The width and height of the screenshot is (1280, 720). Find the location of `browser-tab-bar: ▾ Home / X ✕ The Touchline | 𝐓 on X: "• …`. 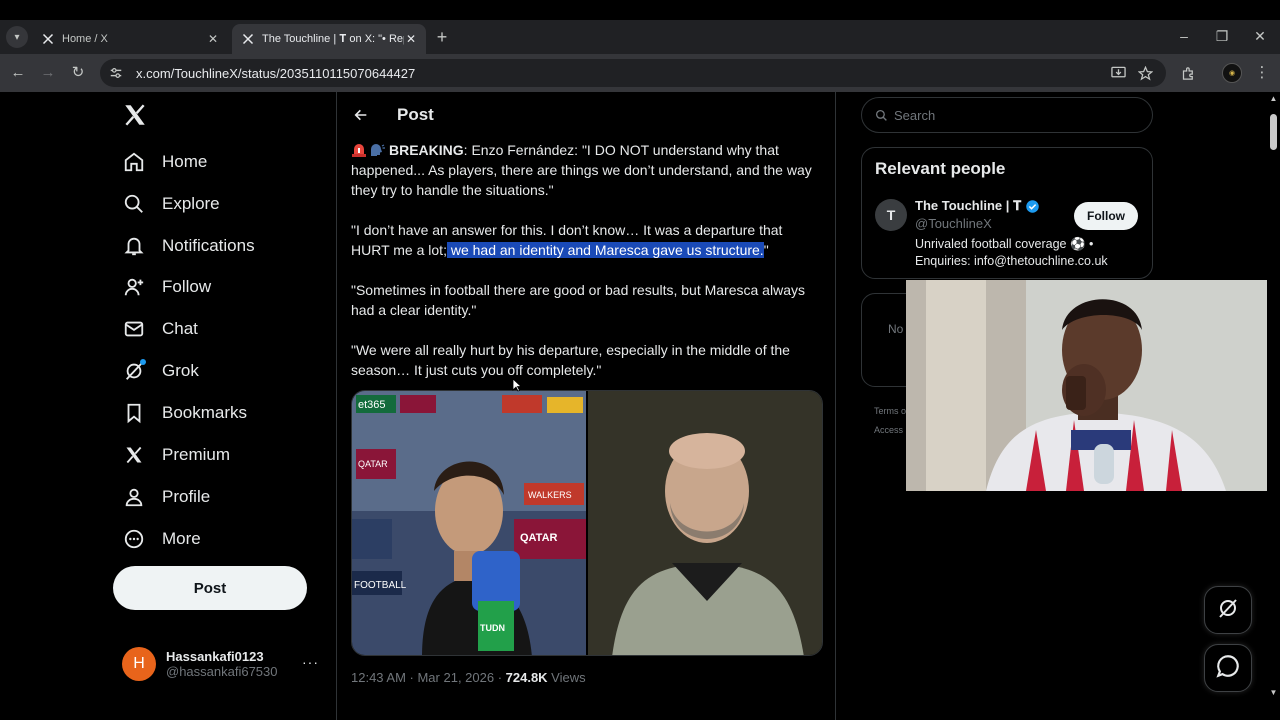

browser-tab-bar: ▾ Home / X ✕ The Touchline | 𝐓 on X: "• … is located at coordinates (640, 37).